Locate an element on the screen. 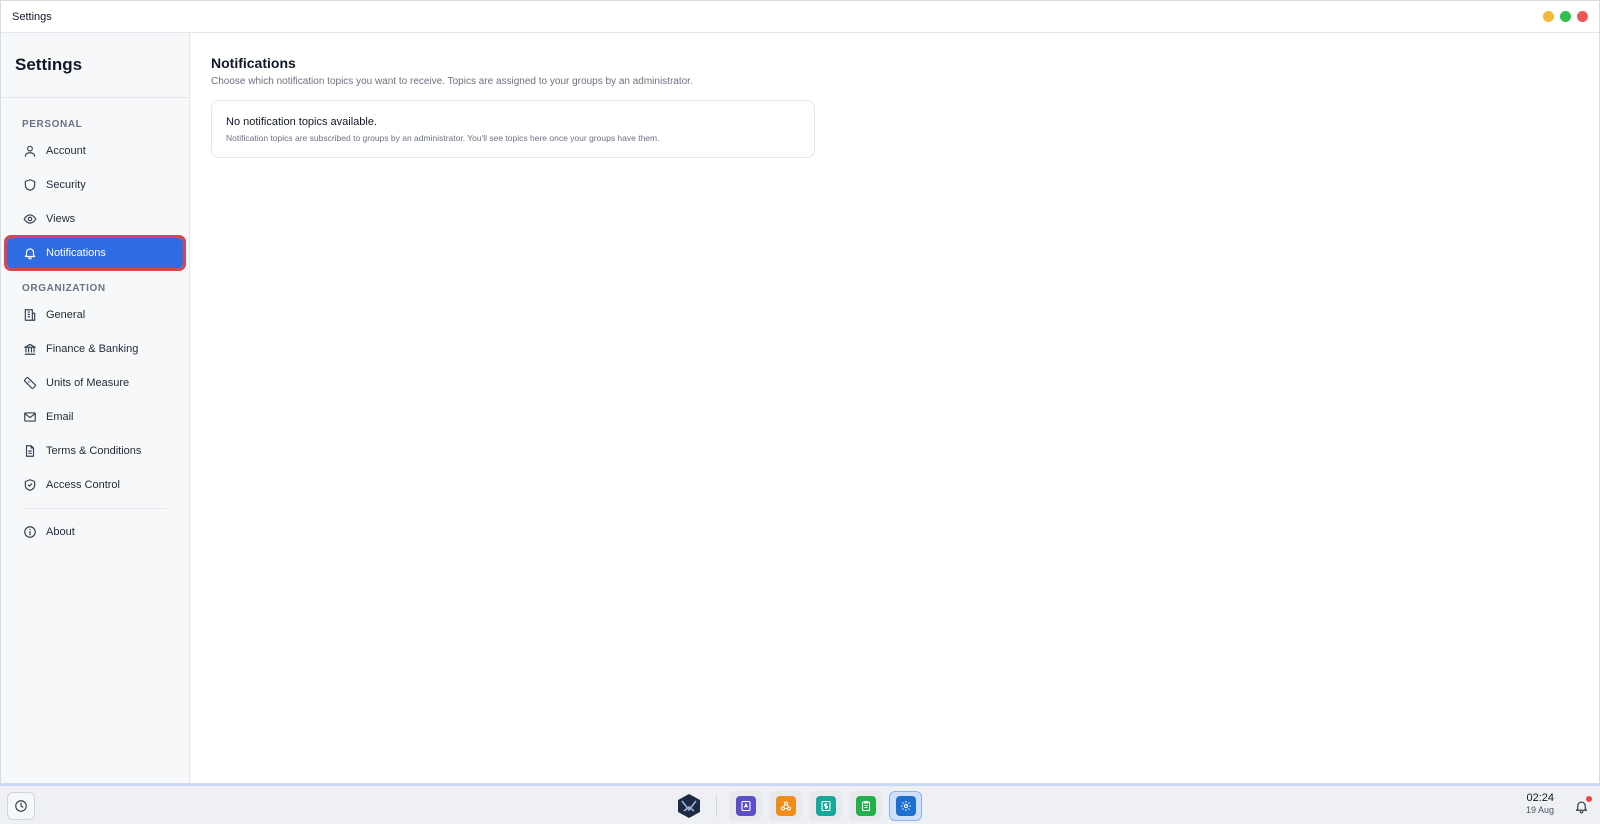 This screenshot has width=1600, height=824. settings-app-button is located at coordinates (905, 806).